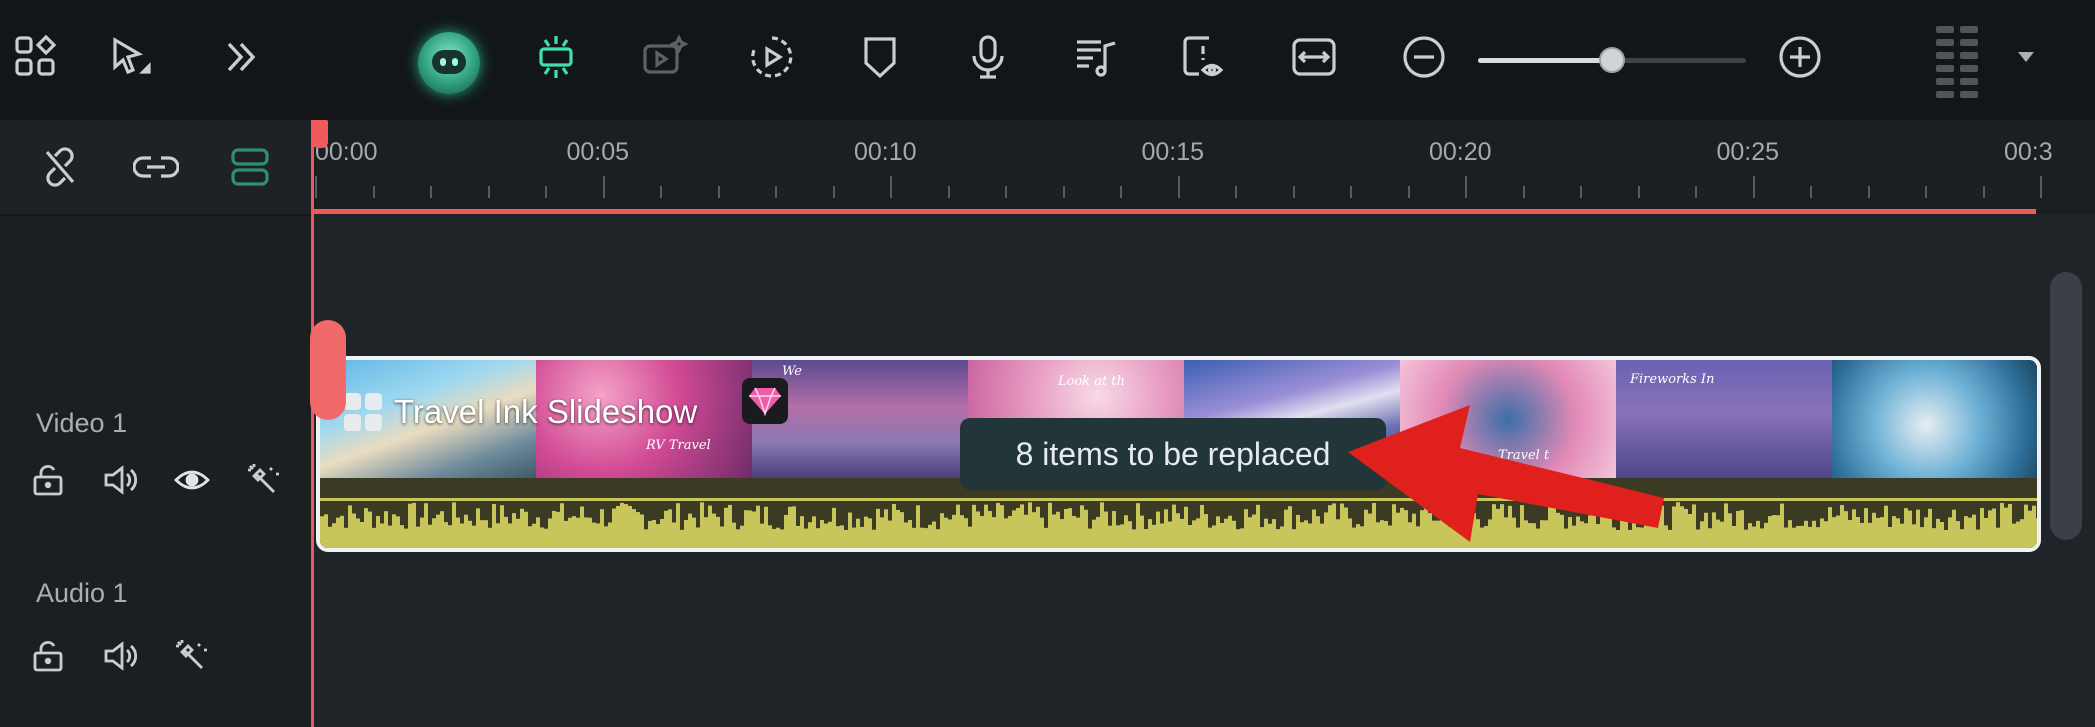 The image size is (2095, 727). What do you see at coordinates (2026, 57) in the screenshot?
I see `chevron-down-icon` at bounding box center [2026, 57].